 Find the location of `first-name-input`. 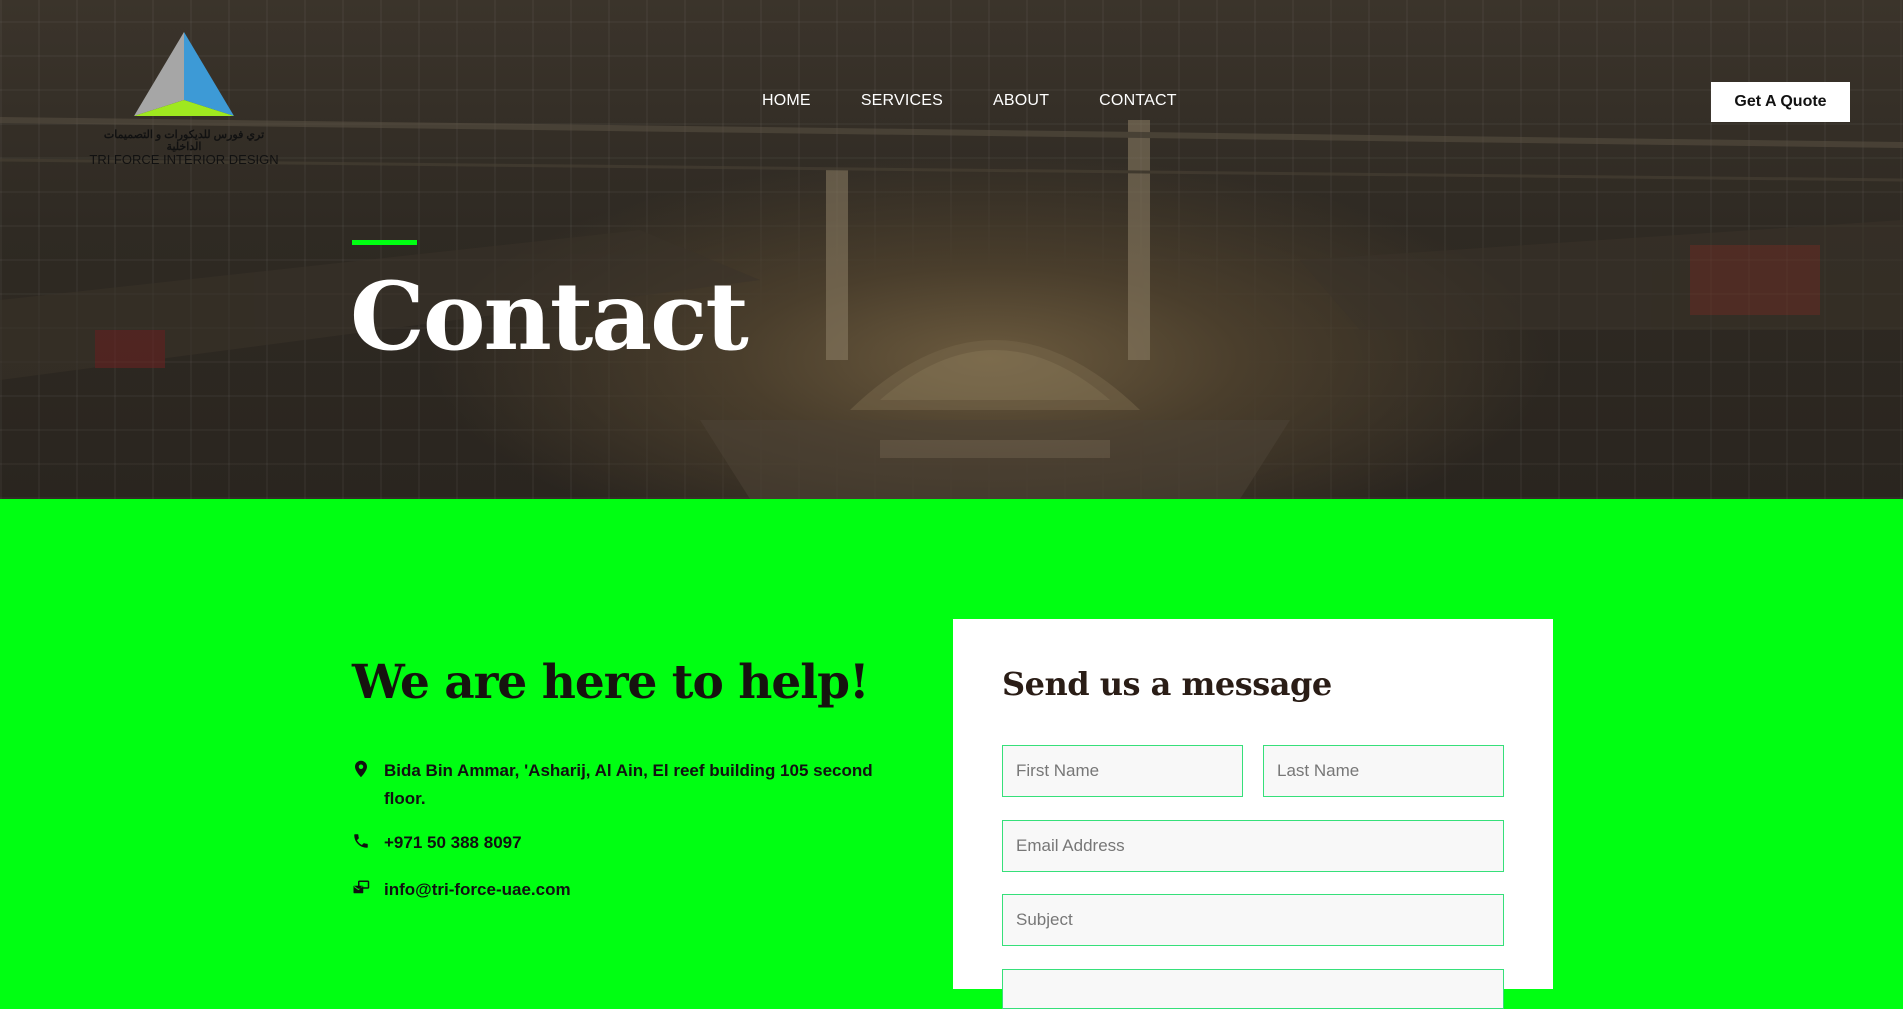

first-name-input is located at coordinates (1122, 771).